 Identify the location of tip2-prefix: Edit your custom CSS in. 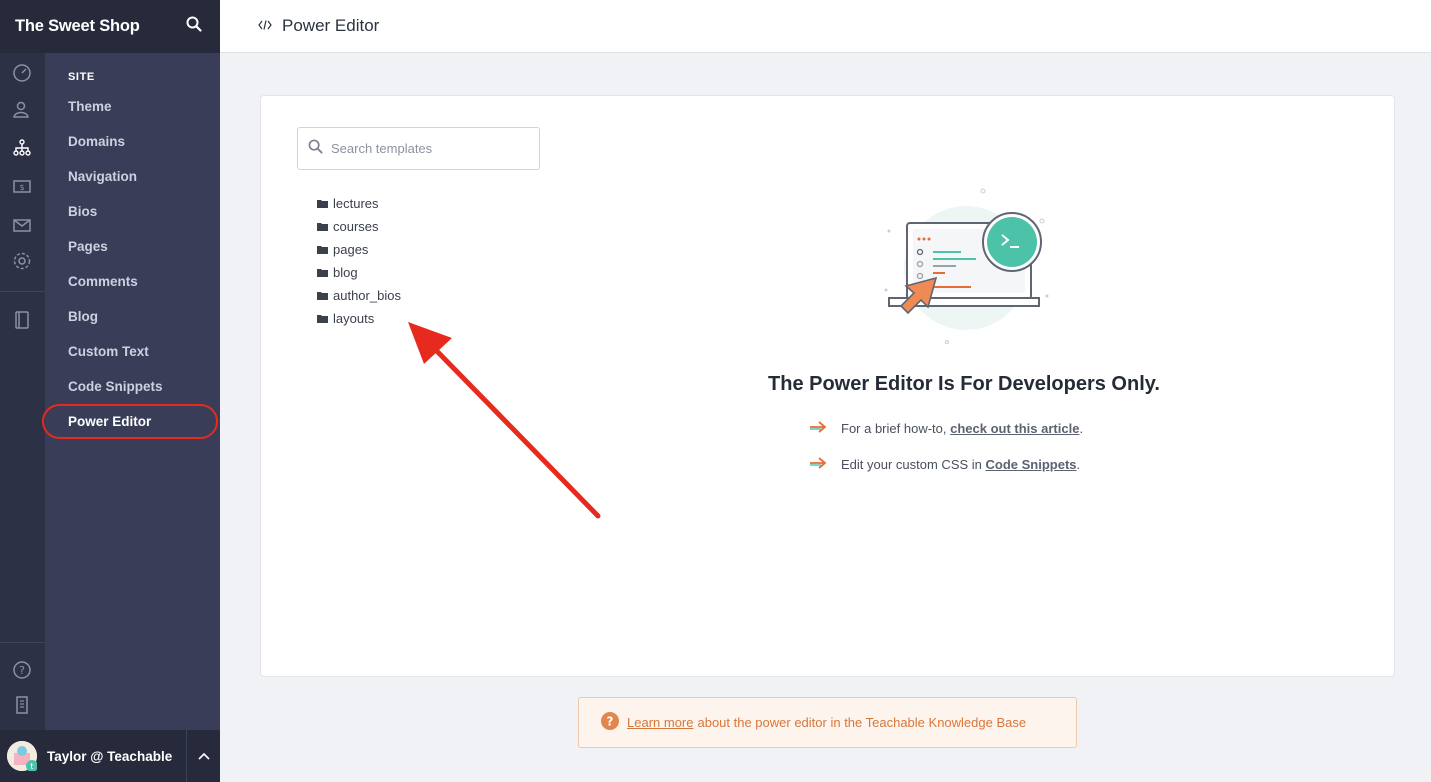
(913, 464).